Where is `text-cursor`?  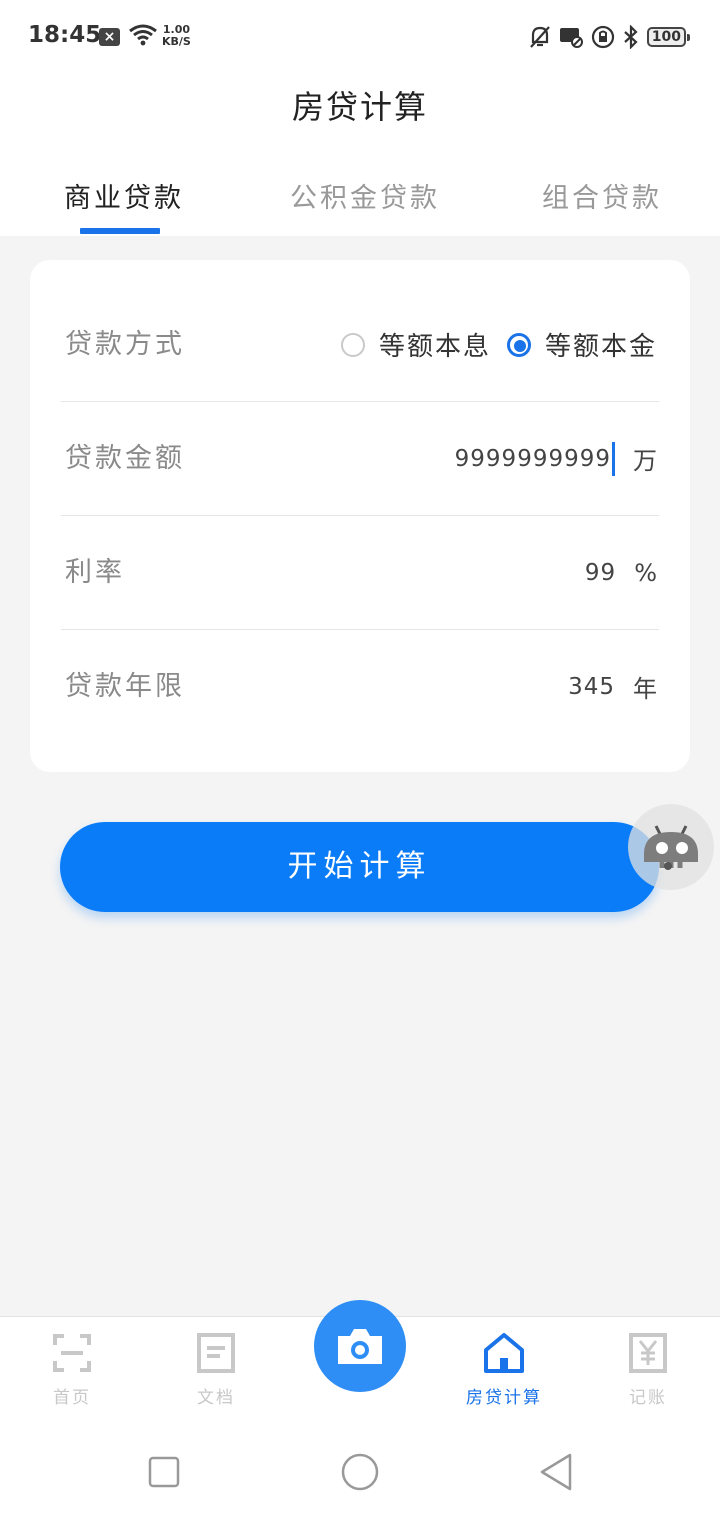
text-cursor is located at coordinates (613, 458).